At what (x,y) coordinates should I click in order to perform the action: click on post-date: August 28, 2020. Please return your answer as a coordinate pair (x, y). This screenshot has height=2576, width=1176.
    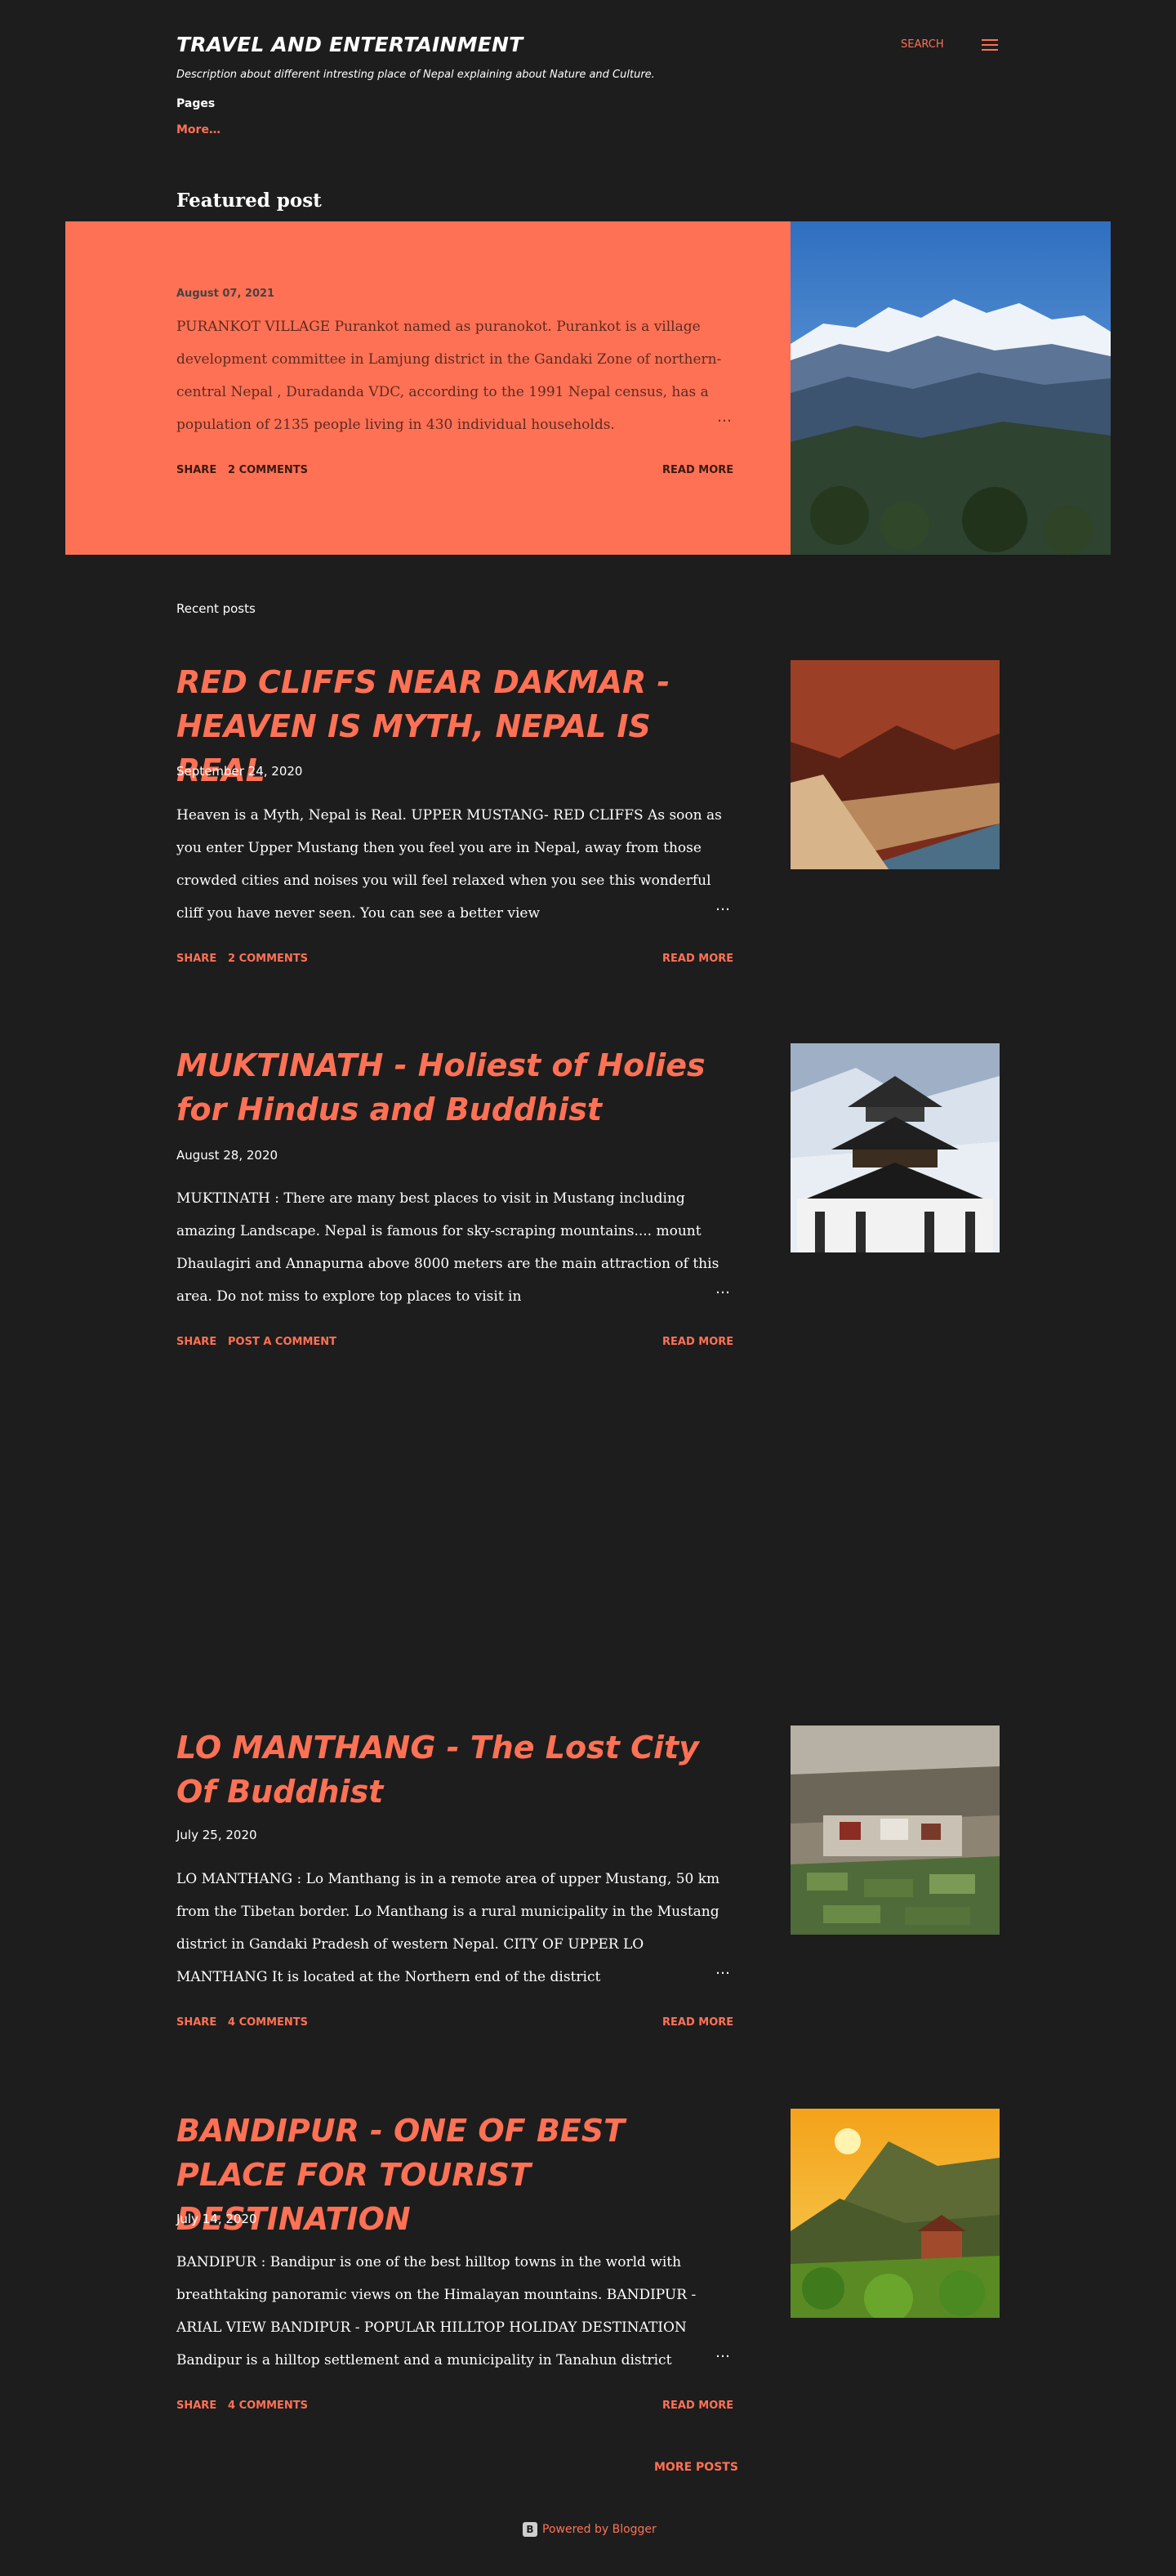
    Looking at the image, I should click on (227, 1156).